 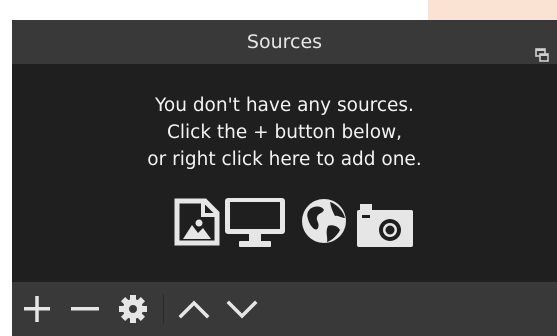 I want to click on hint-line-1: You don't have any sources., so click(x=284, y=105).